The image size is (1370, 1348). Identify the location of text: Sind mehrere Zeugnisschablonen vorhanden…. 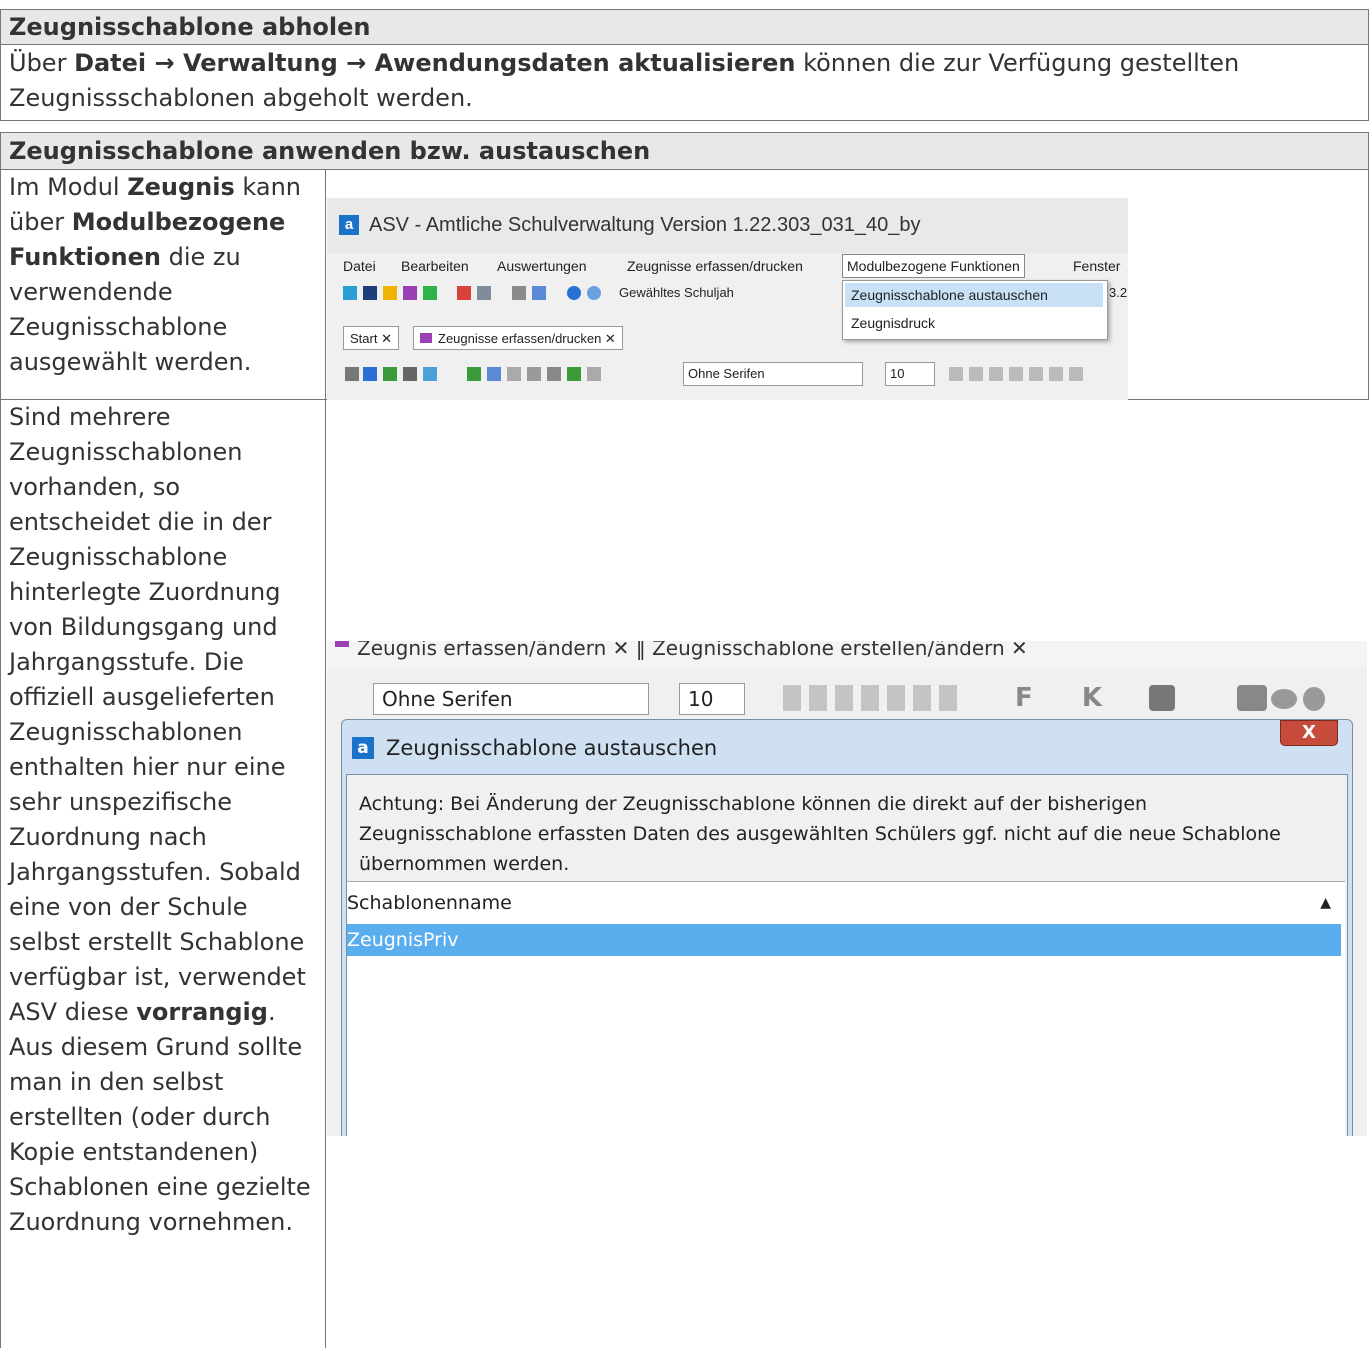
(157, 714).